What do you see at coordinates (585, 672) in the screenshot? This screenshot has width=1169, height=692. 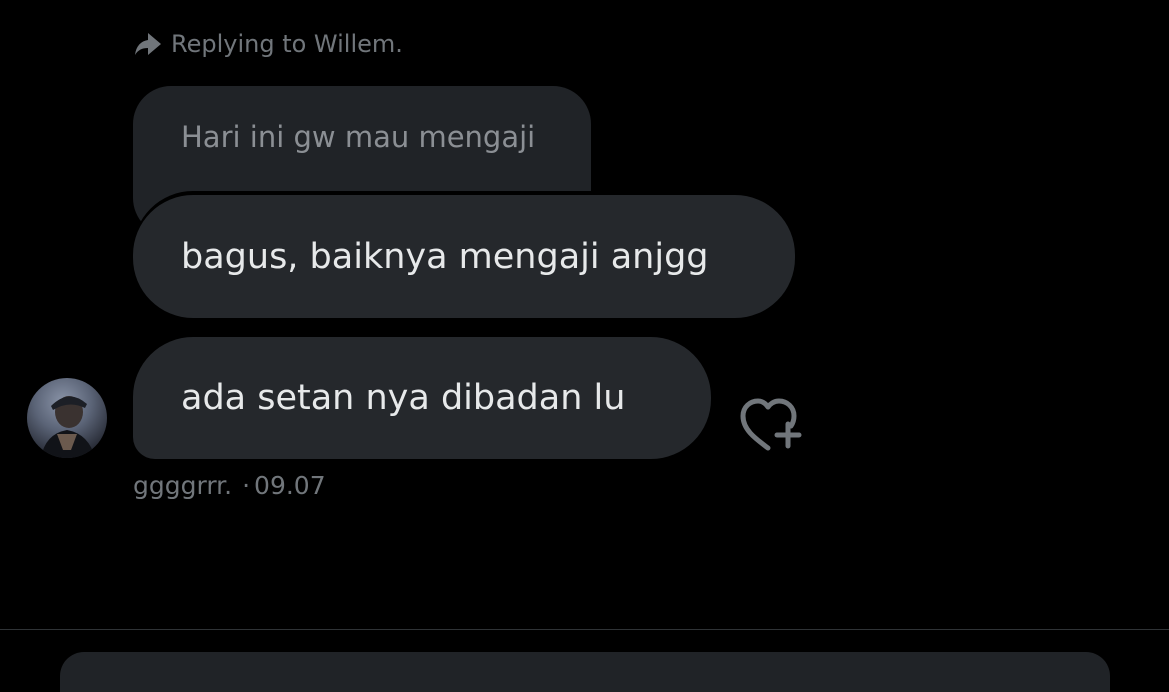 I see `message-composer` at bounding box center [585, 672].